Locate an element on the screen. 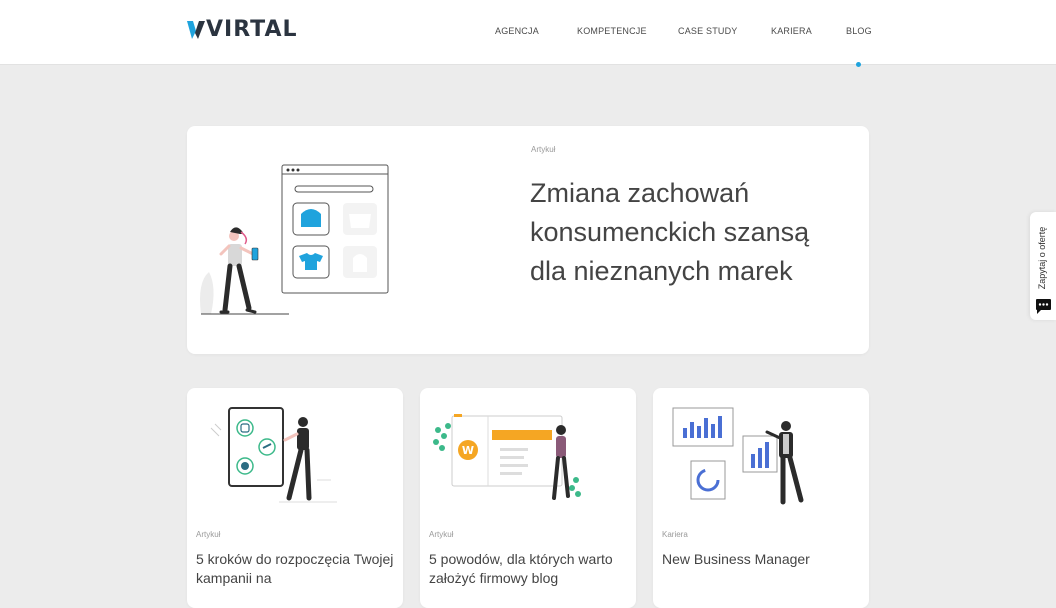 The width and height of the screenshot is (1056, 608). nav-kariera: KARIERA is located at coordinates (791, 31).